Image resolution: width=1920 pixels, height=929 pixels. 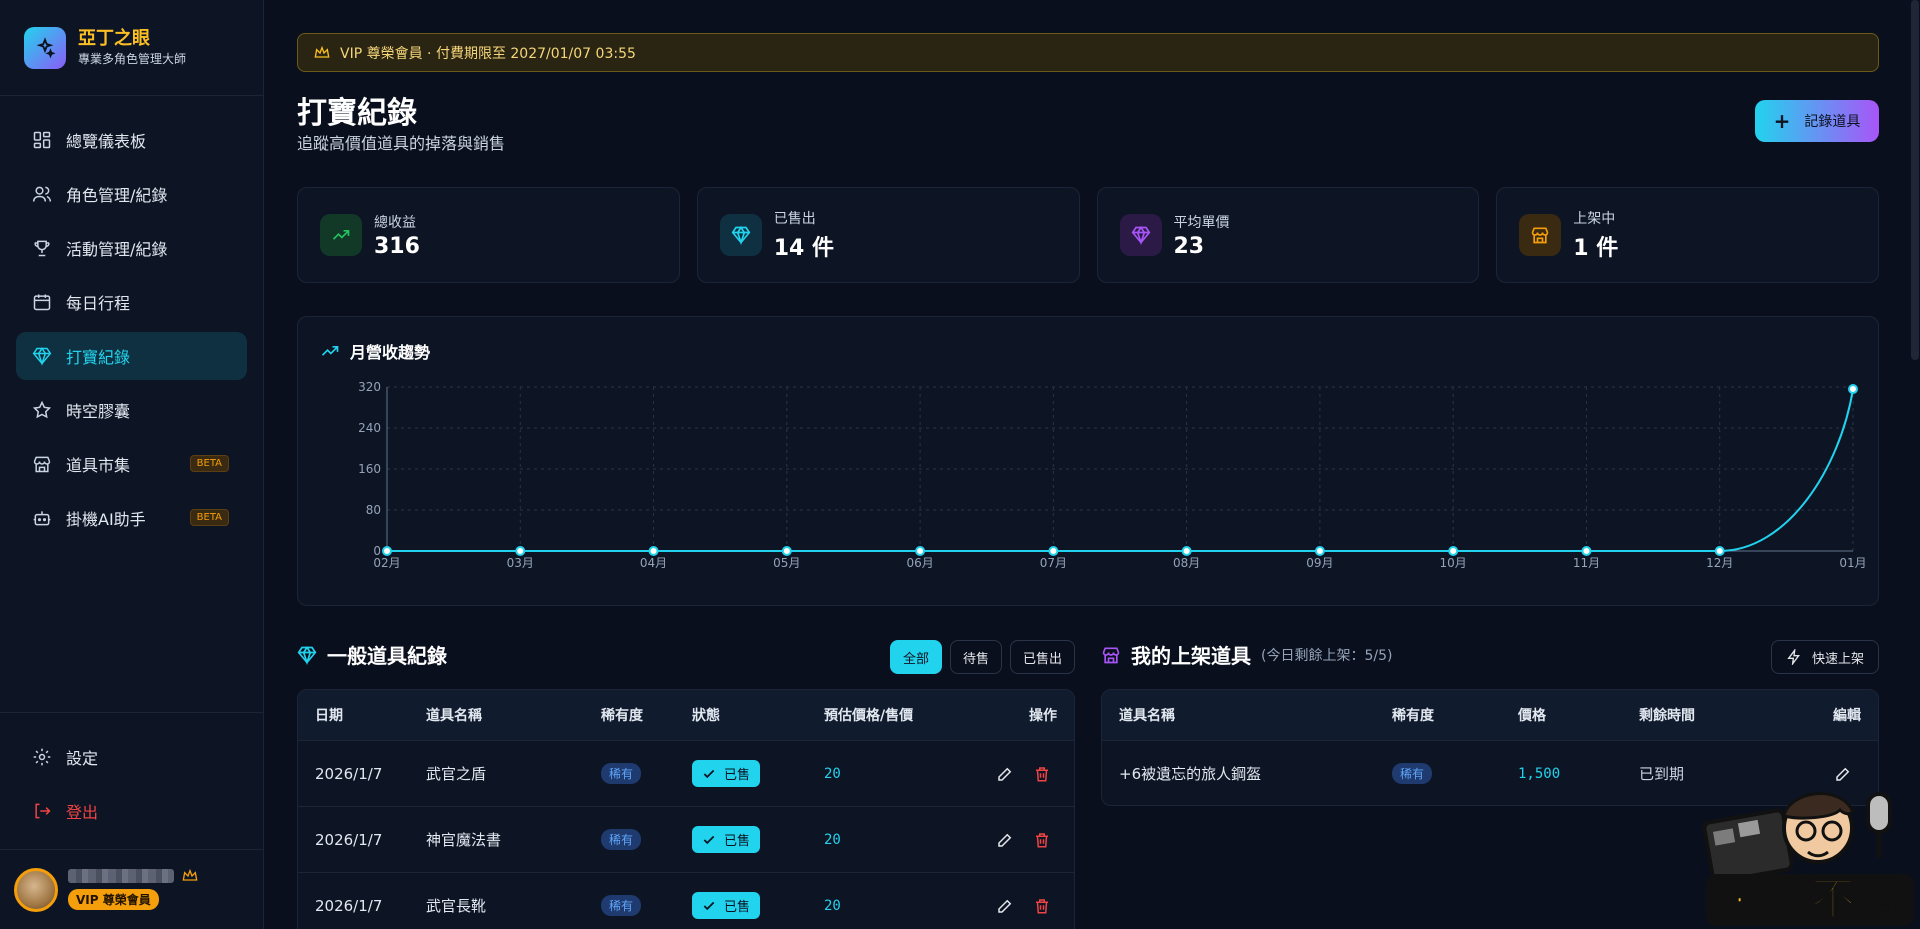 What do you see at coordinates (686, 657) in the screenshot?
I see `general-items-header: 一般道具紀錄 全部 待售 已售出` at bounding box center [686, 657].